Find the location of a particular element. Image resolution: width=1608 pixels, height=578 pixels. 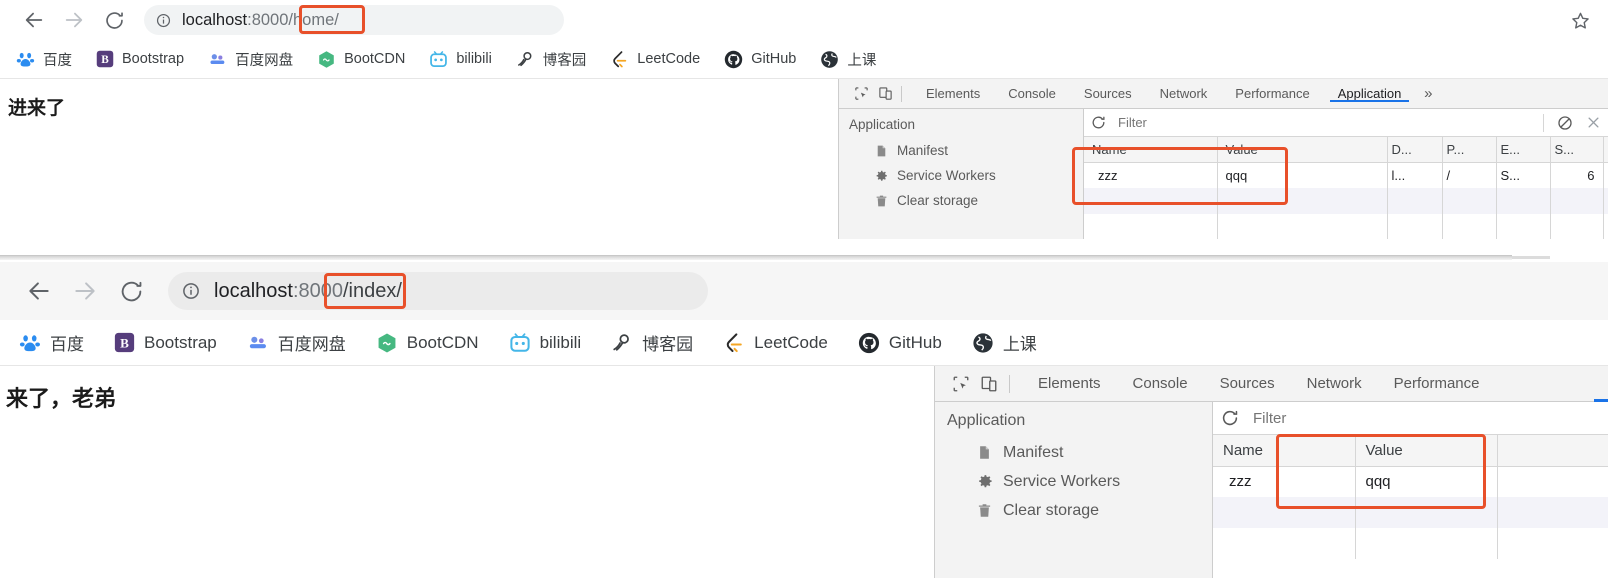

svg-text: B is located at coordinates (105, 60).